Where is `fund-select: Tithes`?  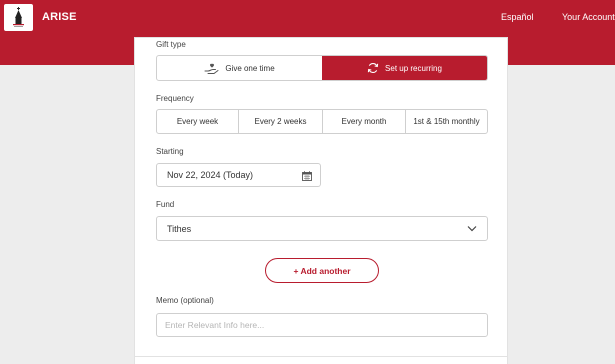
fund-select: Tithes is located at coordinates (322, 228).